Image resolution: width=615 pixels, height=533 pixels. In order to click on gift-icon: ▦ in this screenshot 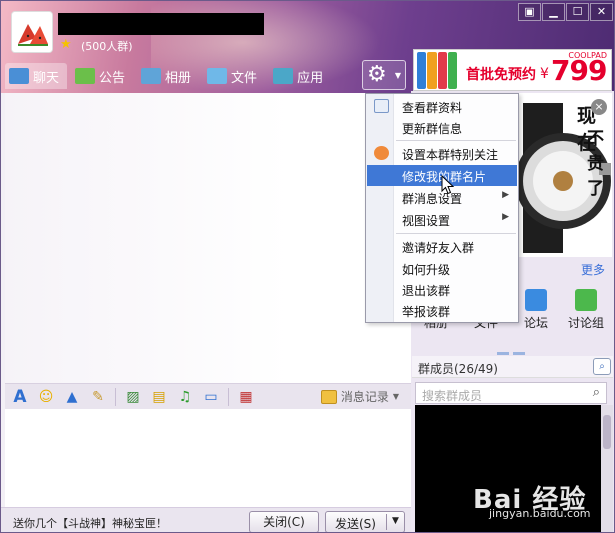, I will do `click(246, 397)`.